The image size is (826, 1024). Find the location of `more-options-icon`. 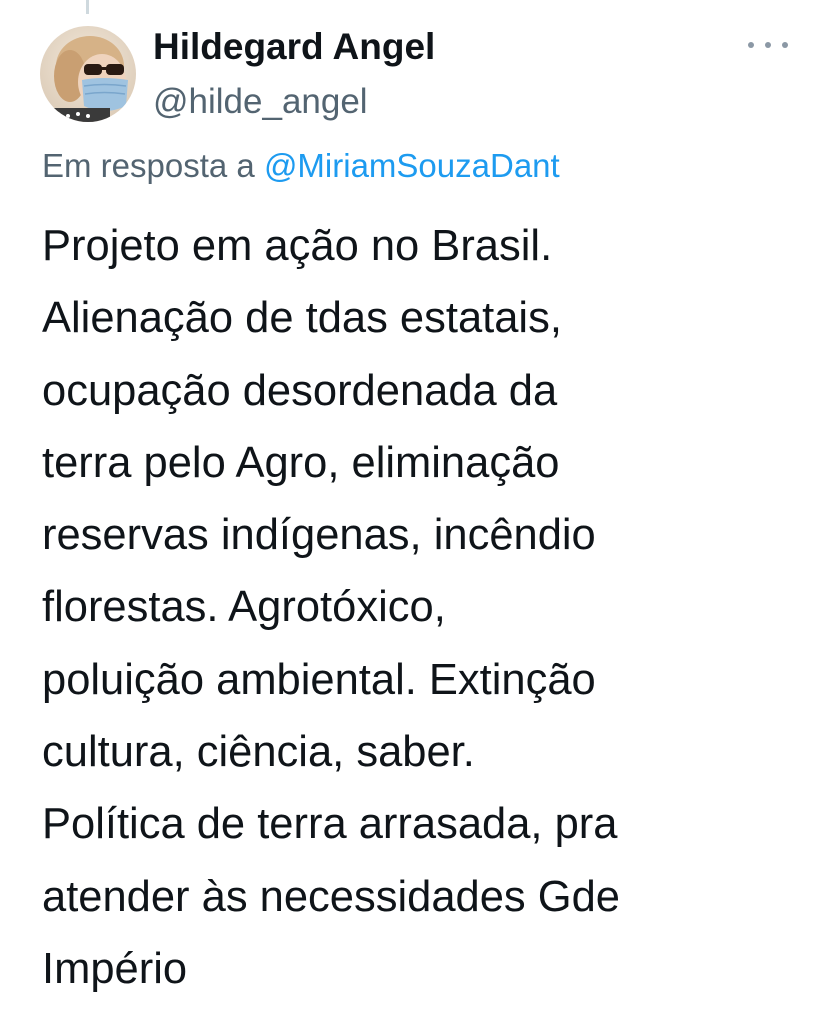

more-options-icon is located at coordinates (751, 45).